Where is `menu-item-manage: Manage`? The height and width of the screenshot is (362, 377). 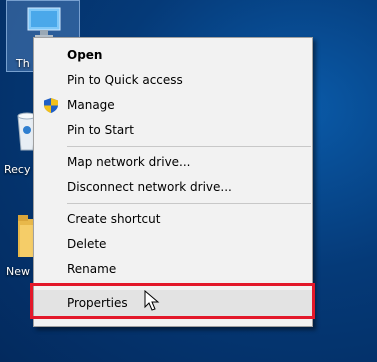 menu-item-manage: Manage is located at coordinates (173, 105).